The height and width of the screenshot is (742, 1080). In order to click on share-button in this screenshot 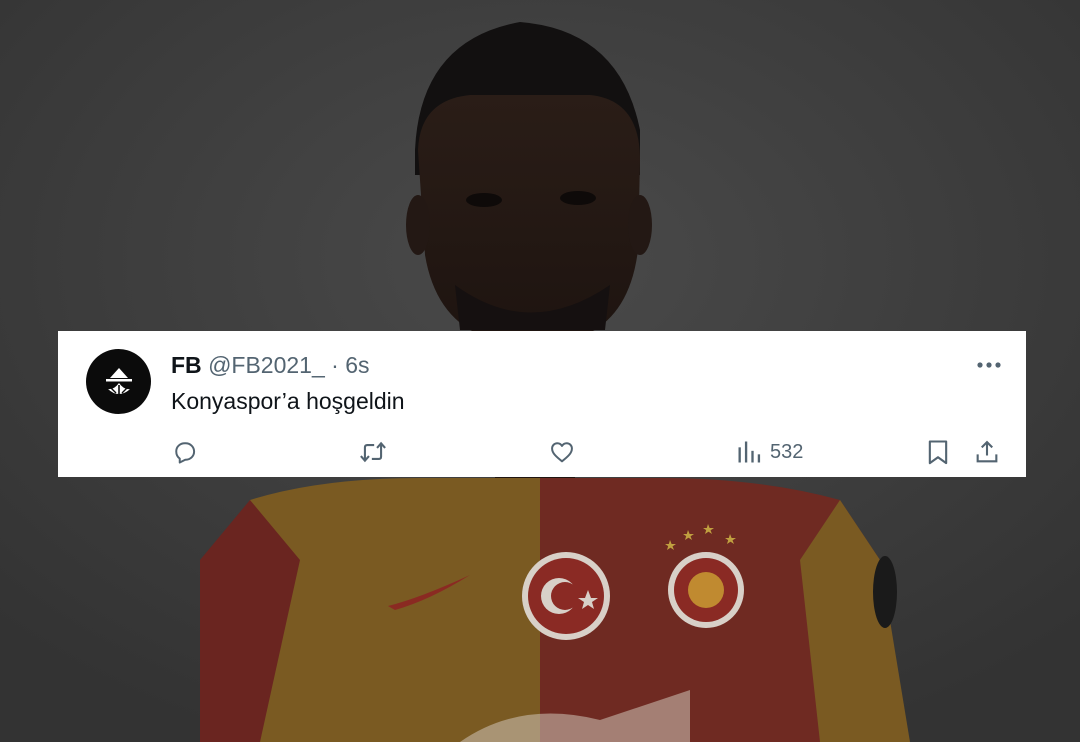, I will do `click(987, 452)`.